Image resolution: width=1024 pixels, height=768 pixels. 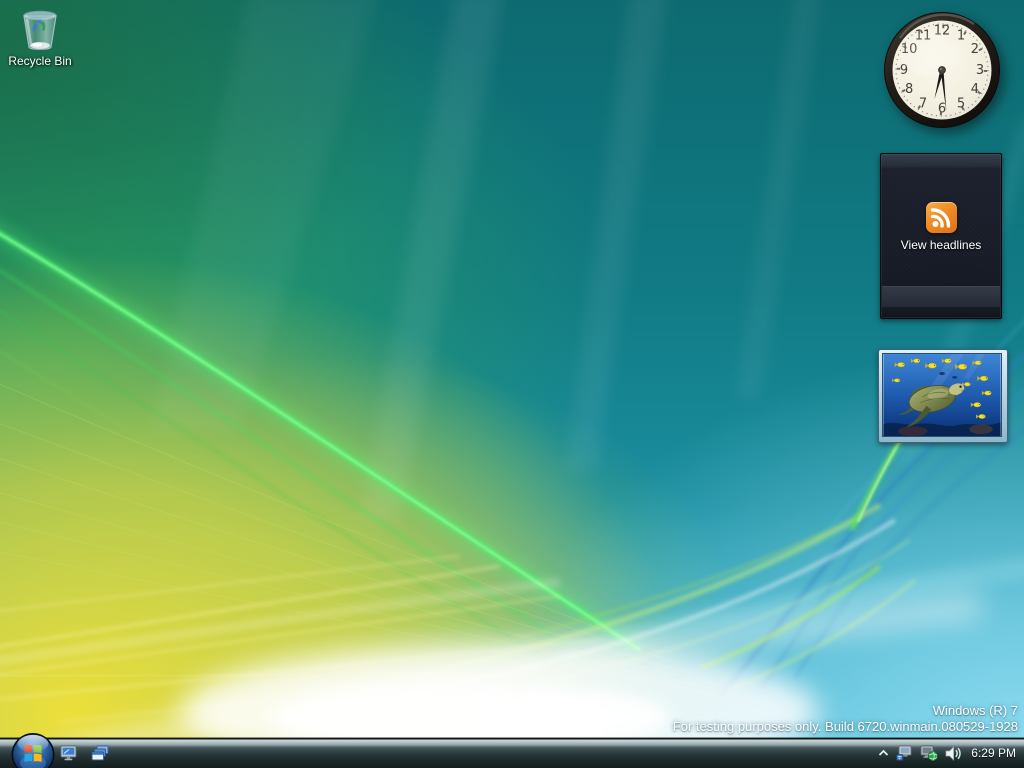 I want to click on tray-volume-button, so click(x=953, y=753).